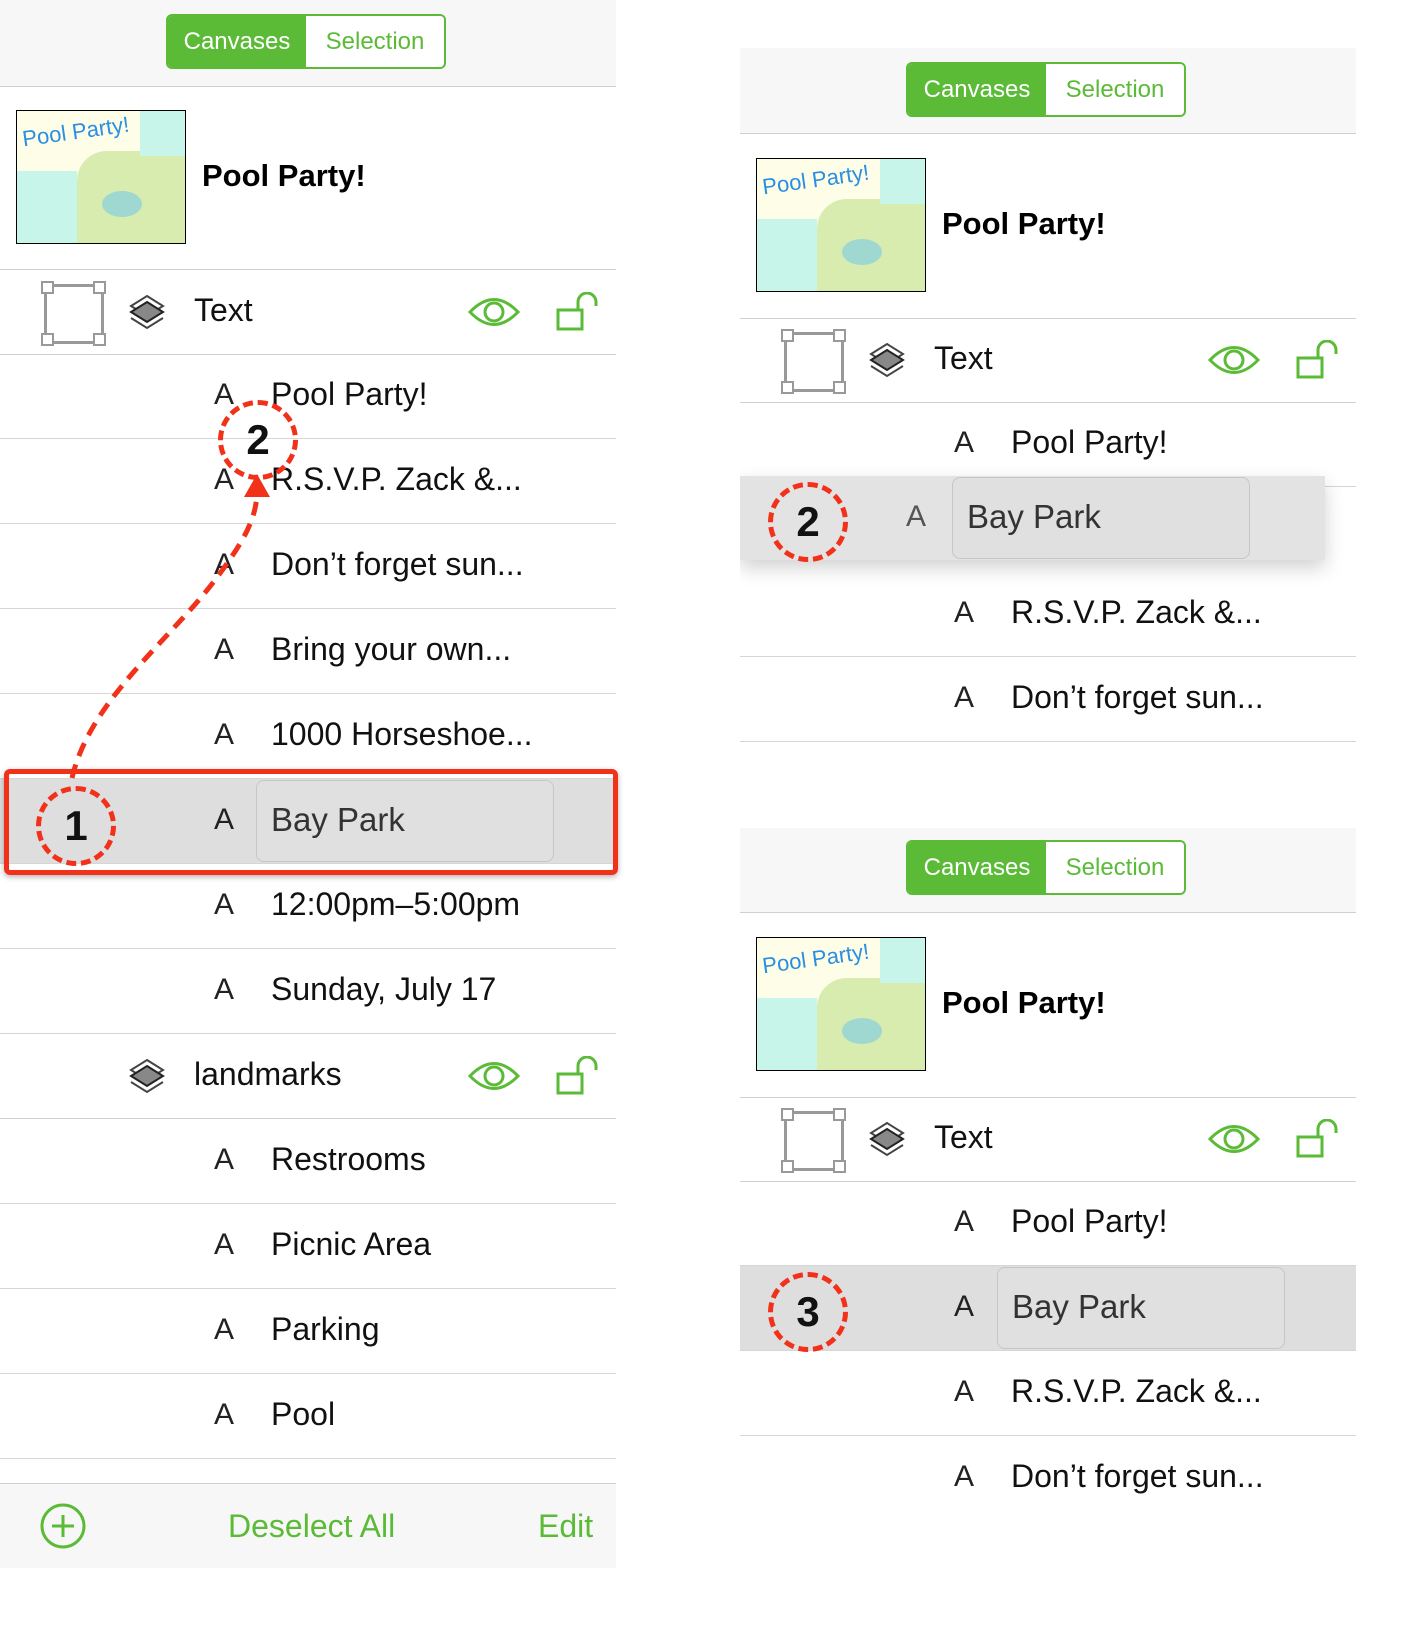 The image size is (1408, 1628). Describe the element at coordinates (808, 522) in the screenshot. I see `step-callout: 2` at that location.